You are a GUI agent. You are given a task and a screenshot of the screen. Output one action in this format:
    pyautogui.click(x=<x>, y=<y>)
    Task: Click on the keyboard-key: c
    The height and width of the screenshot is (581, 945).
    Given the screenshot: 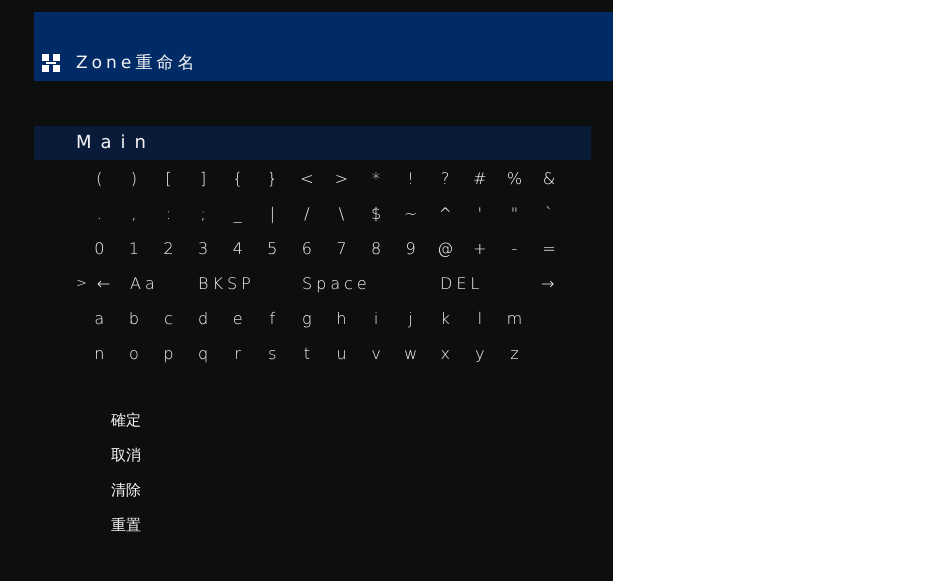 What is the action you would take?
    pyautogui.click(x=168, y=318)
    